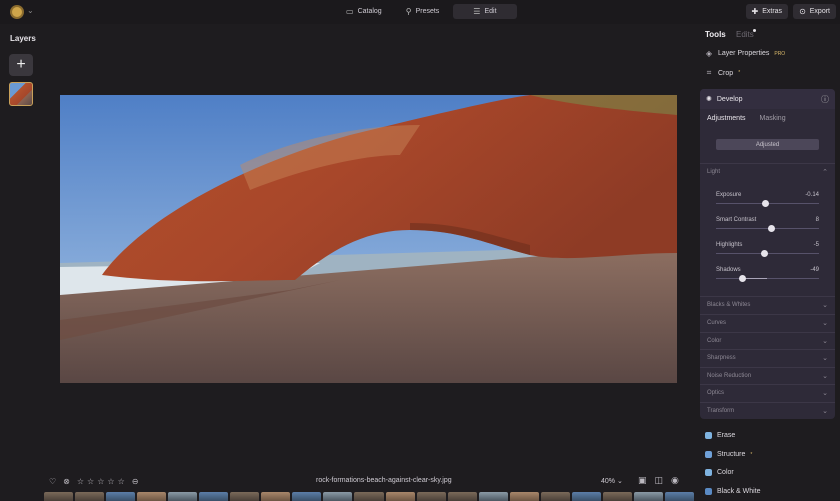  Describe the element at coordinates (729, 245) in the screenshot. I see `slider-label: Highlights` at that location.